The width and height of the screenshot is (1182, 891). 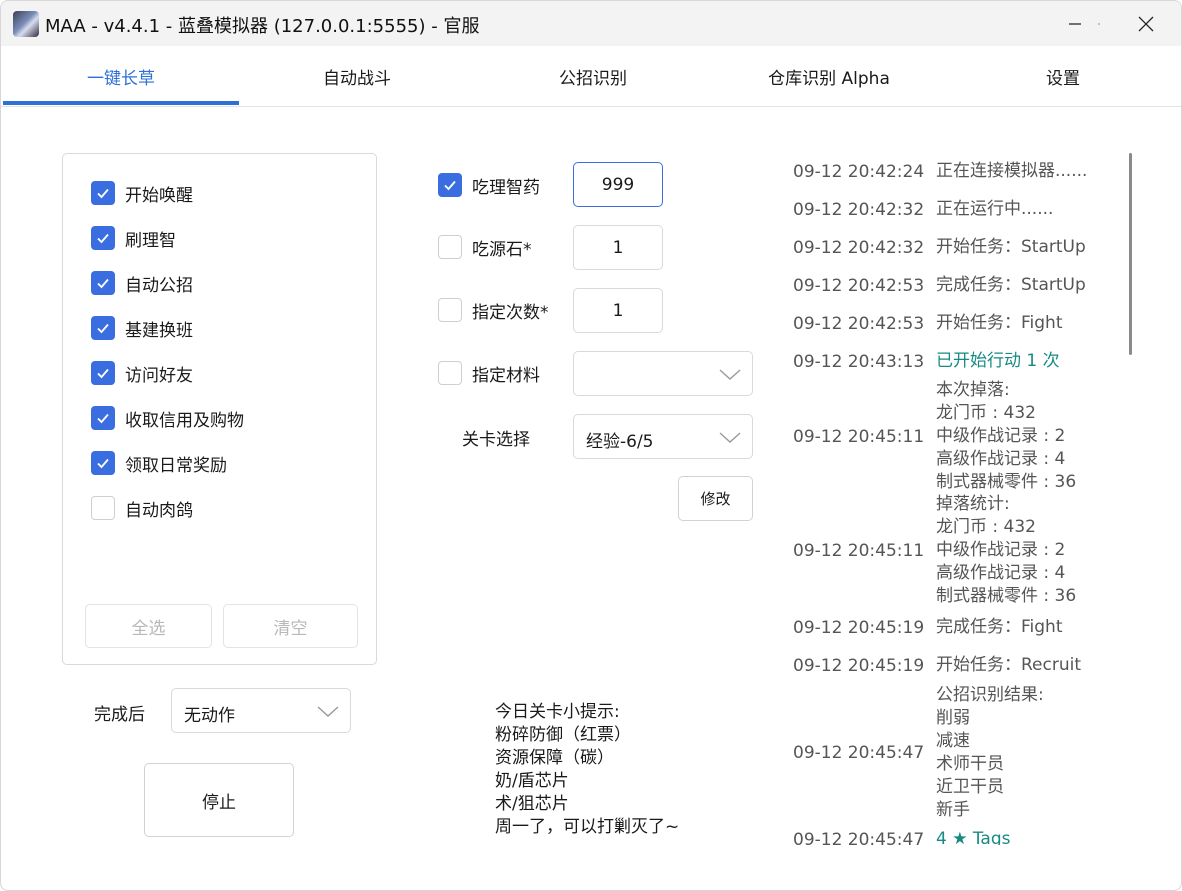 What do you see at coordinates (159, 195) in the screenshot?
I see `task-label: 开始唤醒` at bounding box center [159, 195].